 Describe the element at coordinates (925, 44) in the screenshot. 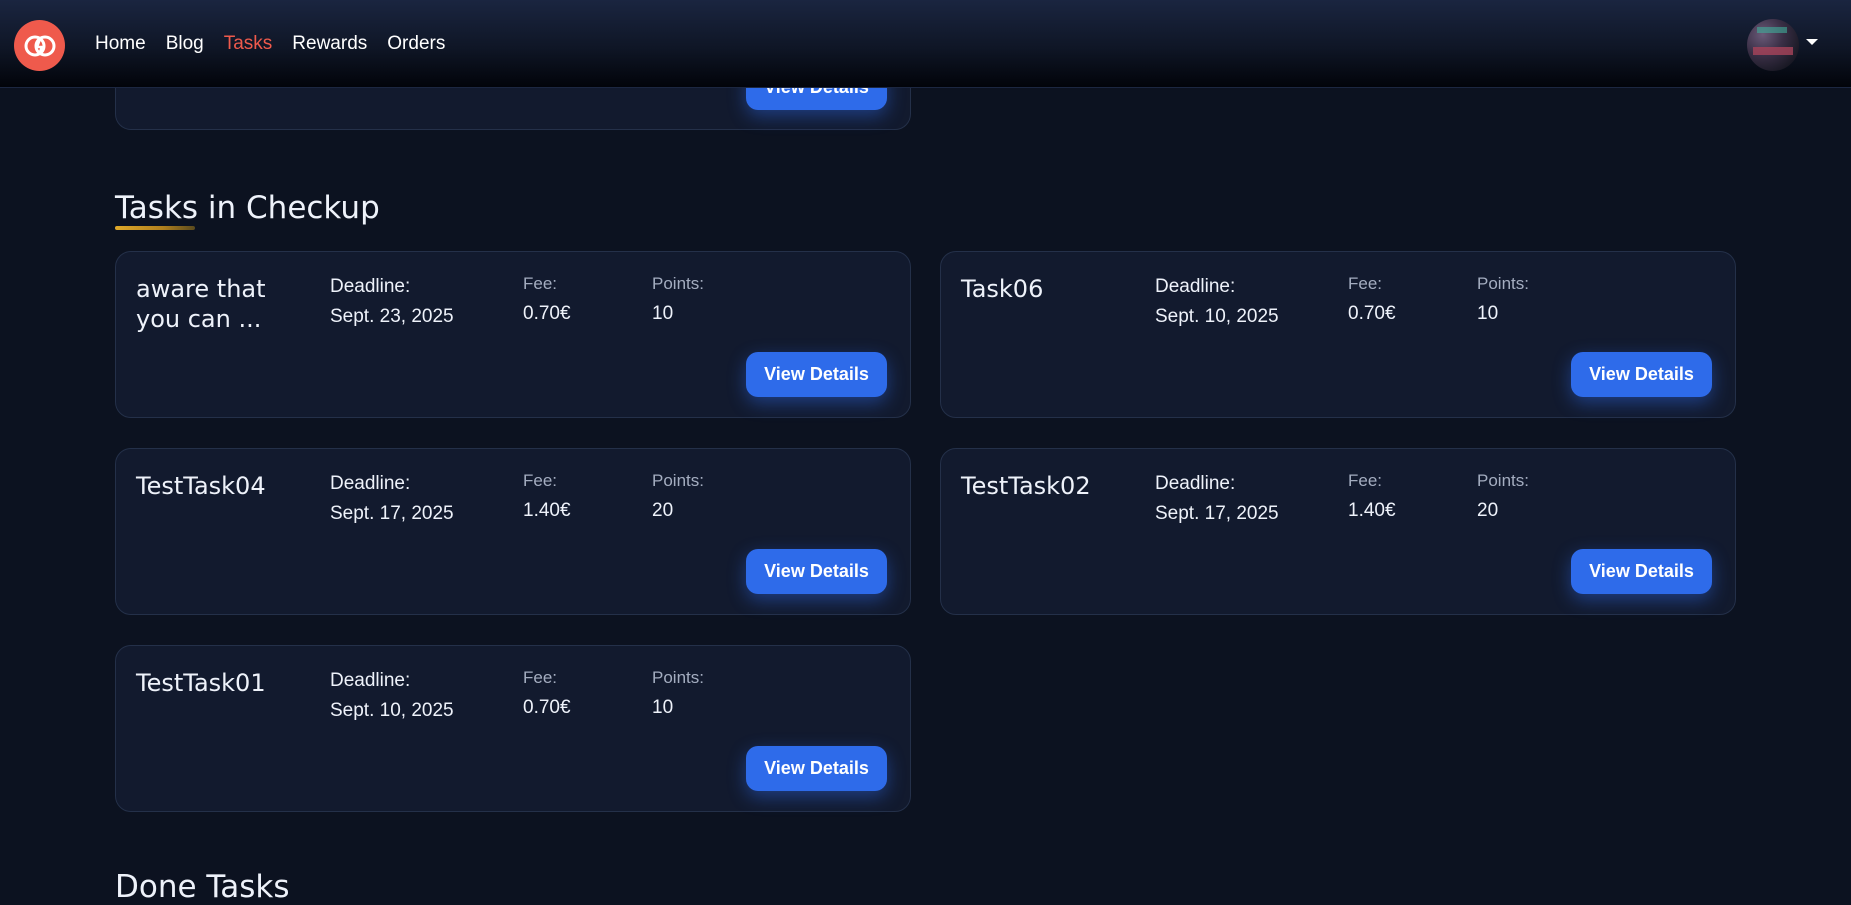

I see `navbar: Home Blog Tasks Rewards Orders` at that location.